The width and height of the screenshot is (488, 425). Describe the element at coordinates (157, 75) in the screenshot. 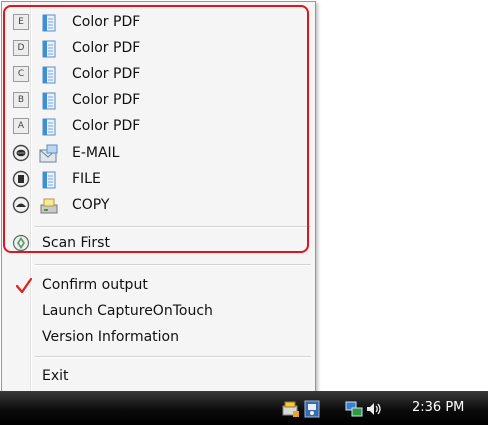

I see `menu-item-job-c: C Color PDF` at that location.